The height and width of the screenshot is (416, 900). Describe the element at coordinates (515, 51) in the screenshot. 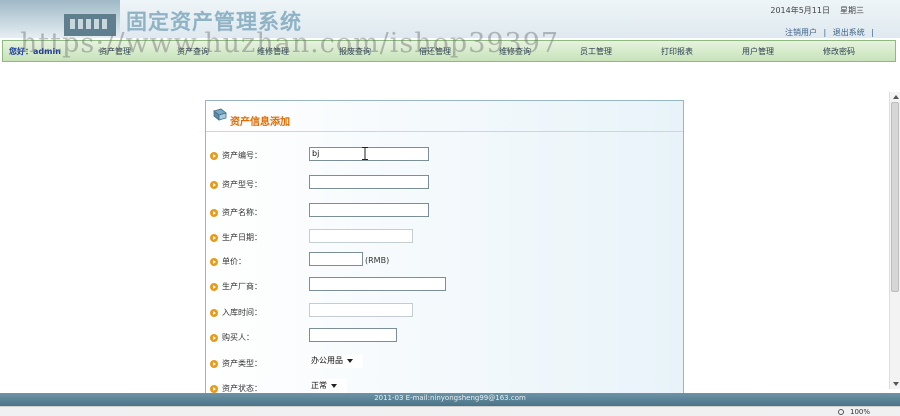

I see `nav-repair-query: 维修查询` at that location.